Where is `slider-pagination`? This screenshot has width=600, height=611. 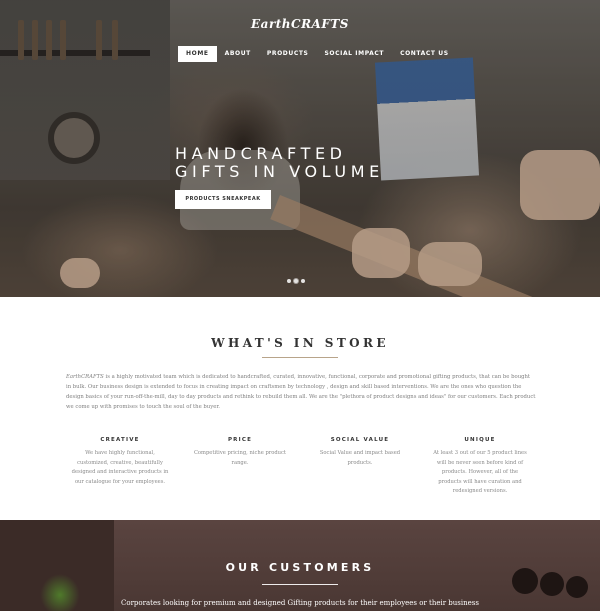 slider-pagination is located at coordinates (296, 281).